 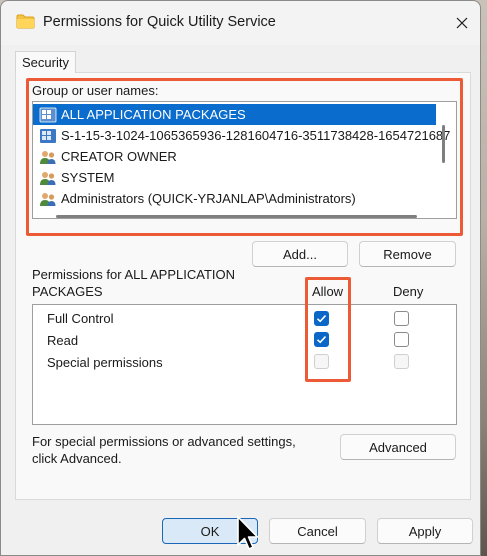 I want to click on advanced-button: Advanced, so click(x=398, y=447).